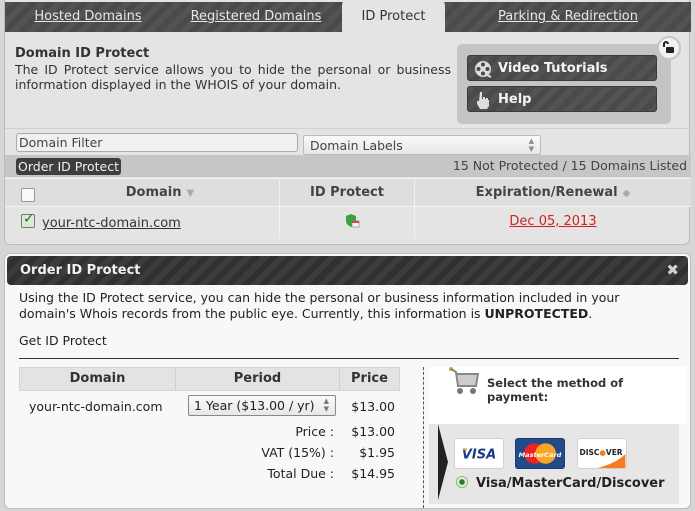  Describe the element at coordinates (464, 380) in the screenshot. I see `shopping-cart-icon` at that location.